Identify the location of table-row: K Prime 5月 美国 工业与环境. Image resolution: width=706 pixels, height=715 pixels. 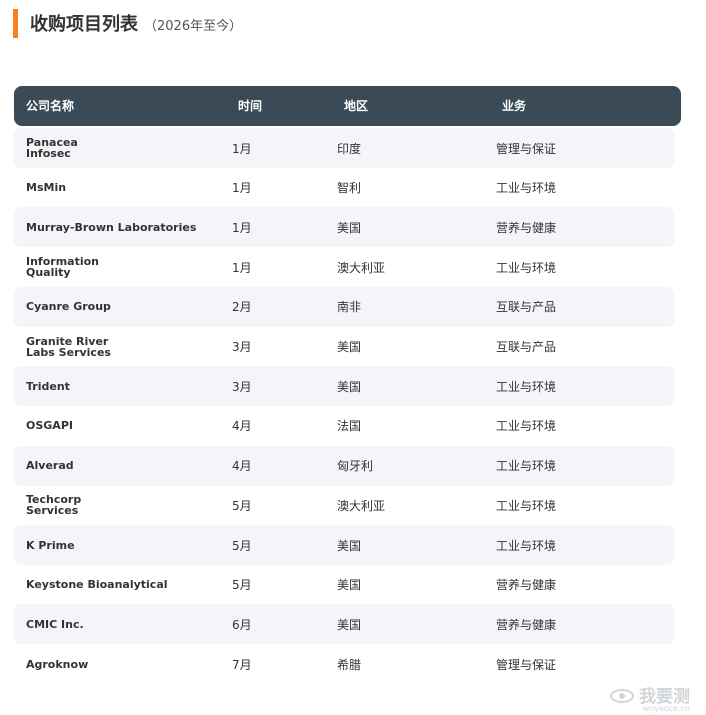
(344, 545).